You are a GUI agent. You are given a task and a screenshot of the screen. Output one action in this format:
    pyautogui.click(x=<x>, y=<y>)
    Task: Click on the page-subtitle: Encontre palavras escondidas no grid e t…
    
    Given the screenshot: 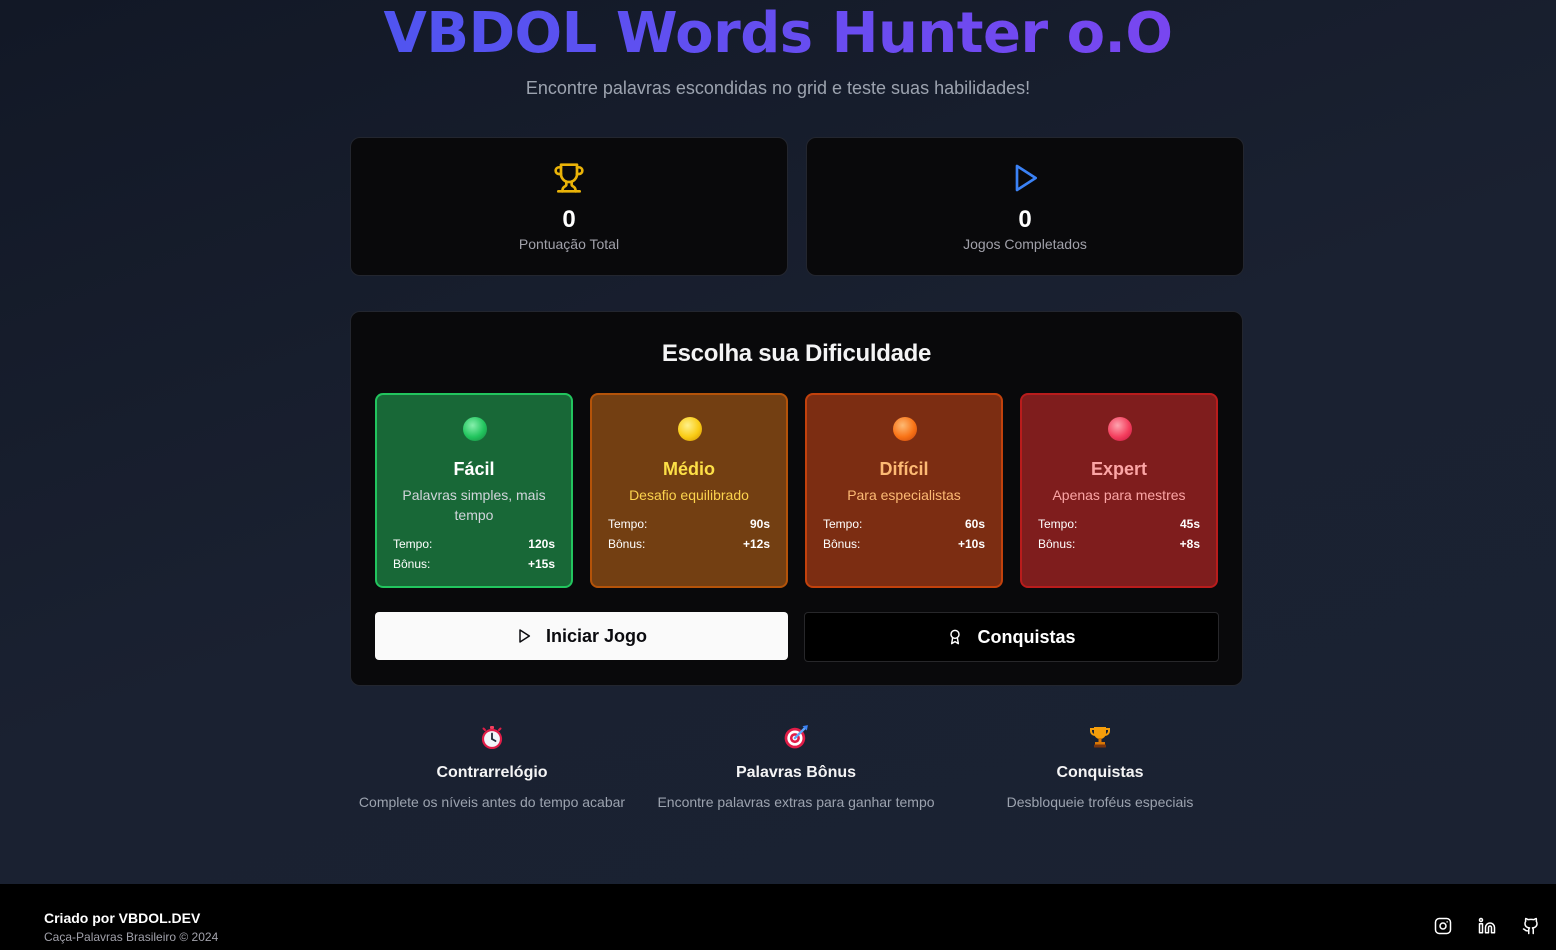 What is the action you would take?
    pyautogui.click(x=778, y=88)
    